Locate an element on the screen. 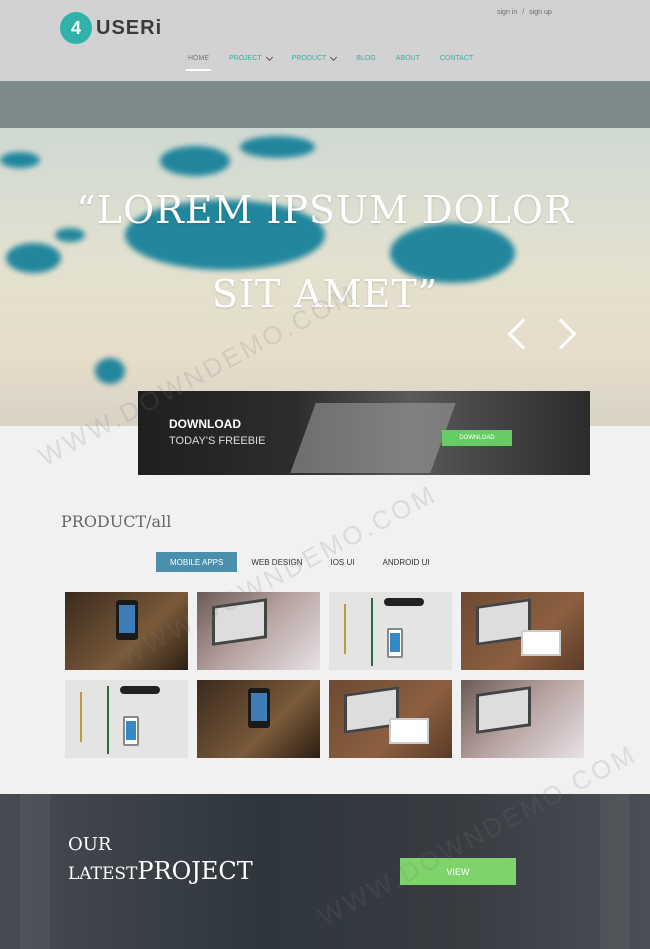 The height and width of the screenshot is (949, 650). filter-ios-ui: IOS UI is located at coordinates (342, 562).